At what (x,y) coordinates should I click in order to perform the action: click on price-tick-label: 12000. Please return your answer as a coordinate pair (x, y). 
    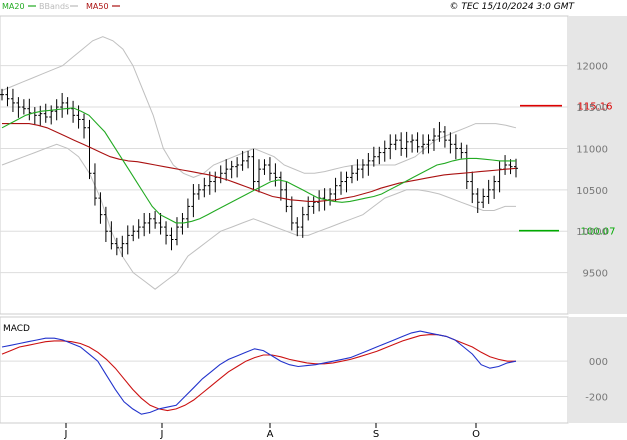
    Looking at the image, I should click on (592, 67).